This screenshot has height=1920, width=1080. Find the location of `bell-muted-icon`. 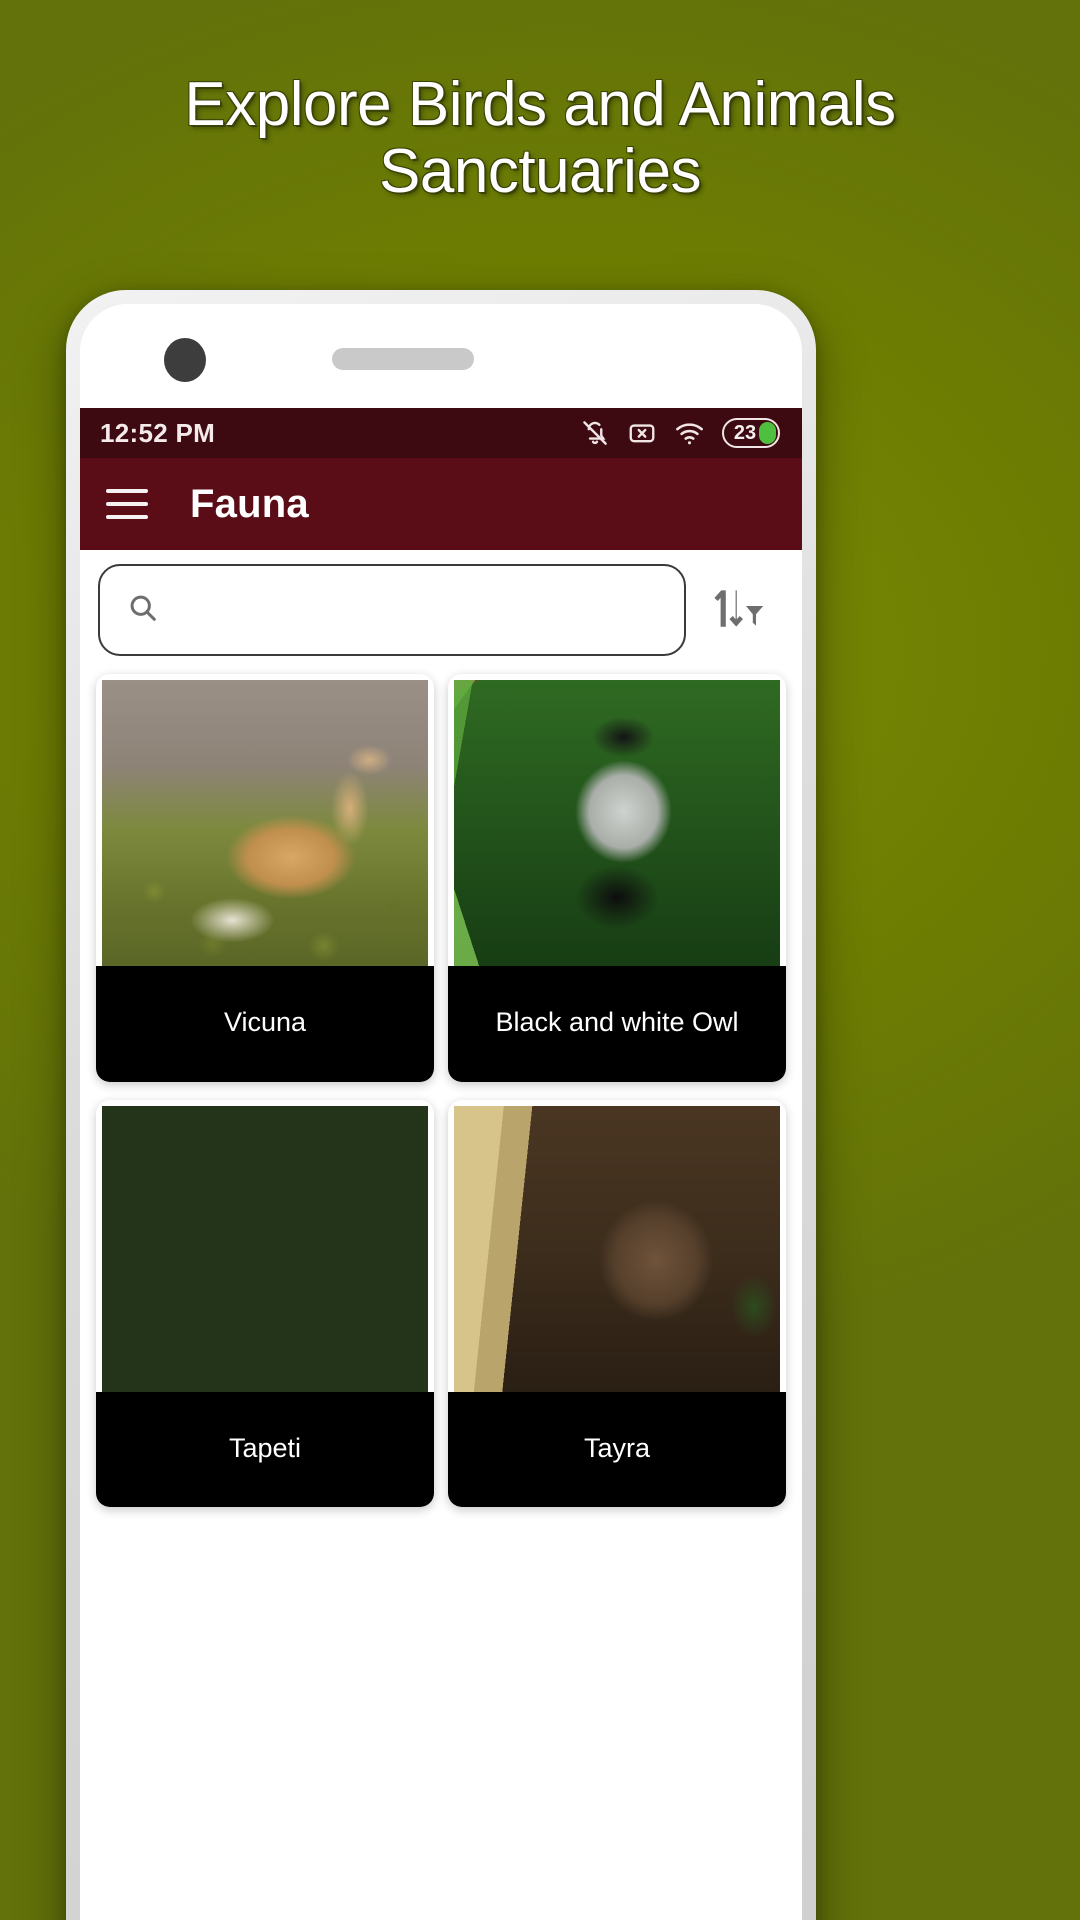

bell-muted-icon is located at coordinates (595, 433).